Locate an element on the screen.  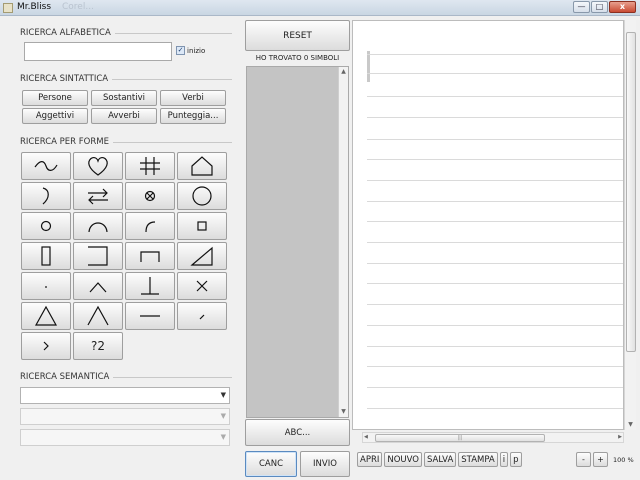
zoom-controls: - + 100 % is located at coordinates (605, 459).